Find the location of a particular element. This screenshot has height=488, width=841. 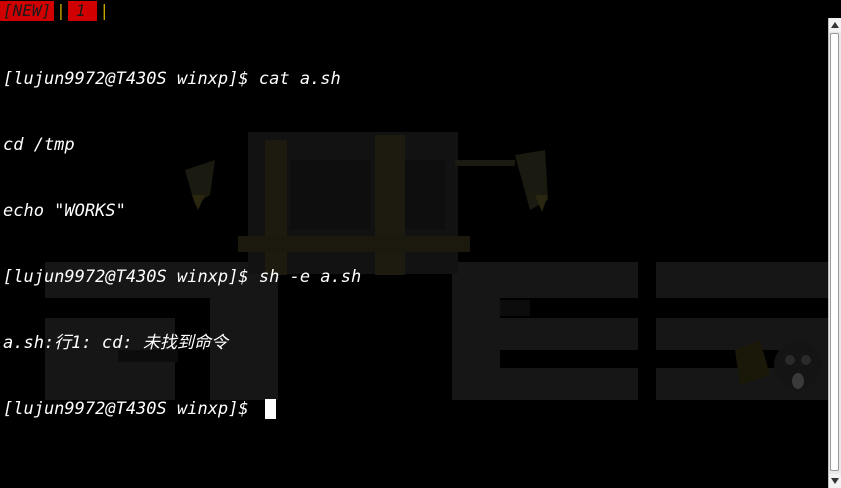

triangle-up-icon is located at coordinates (835, 25).